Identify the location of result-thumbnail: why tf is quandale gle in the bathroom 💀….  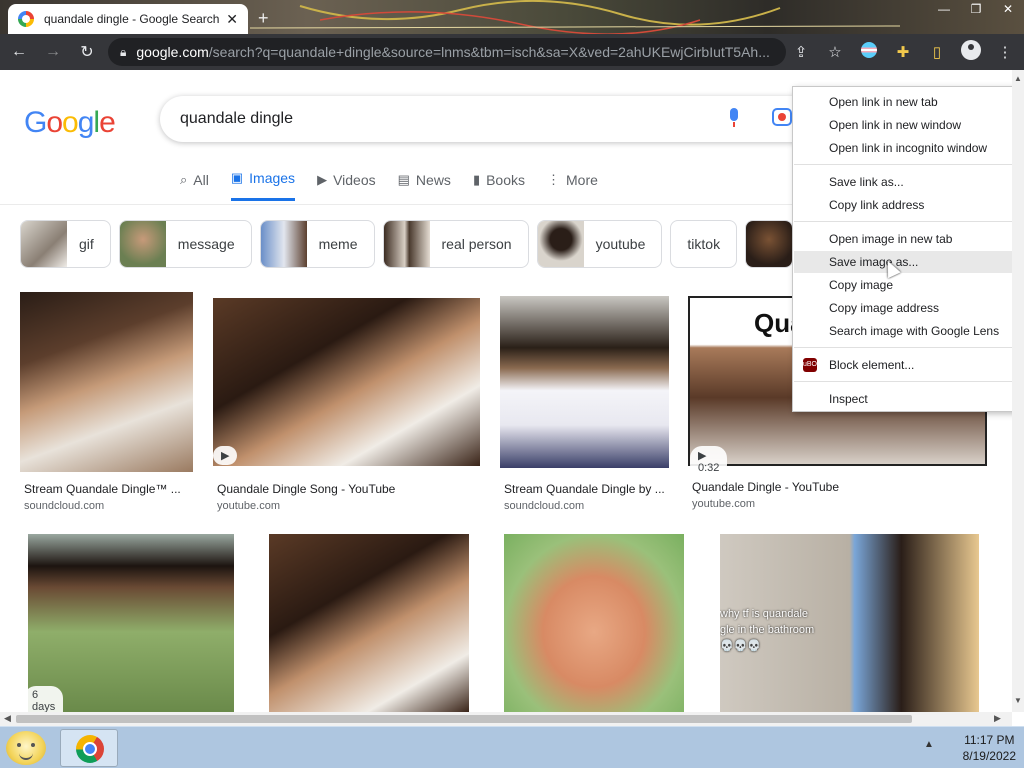
(849, 623).